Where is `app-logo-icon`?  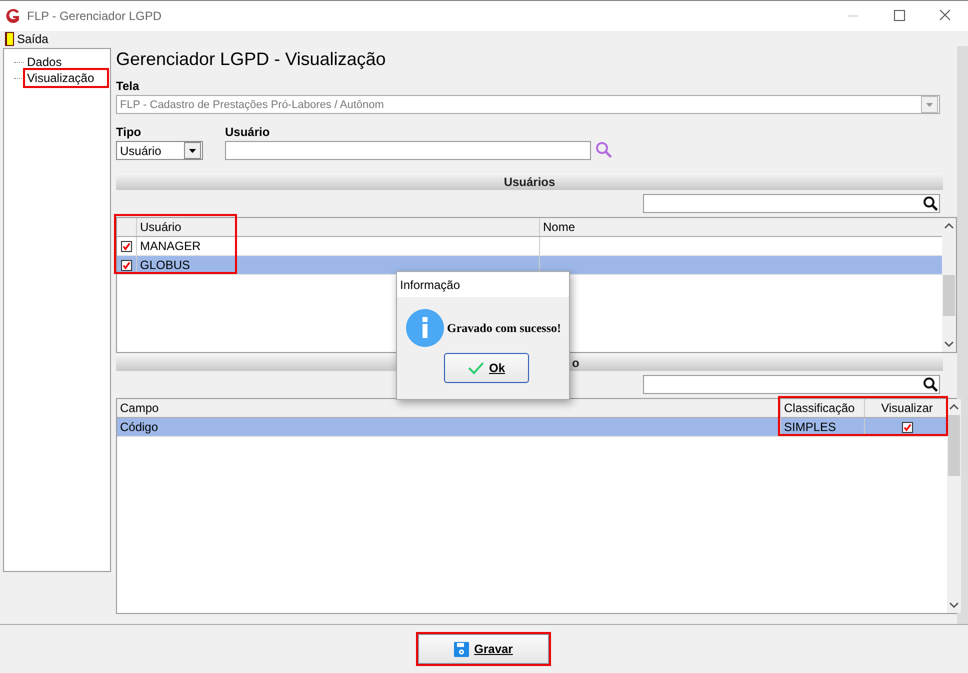
app-logo-icon is located at coordinates (13, 16).